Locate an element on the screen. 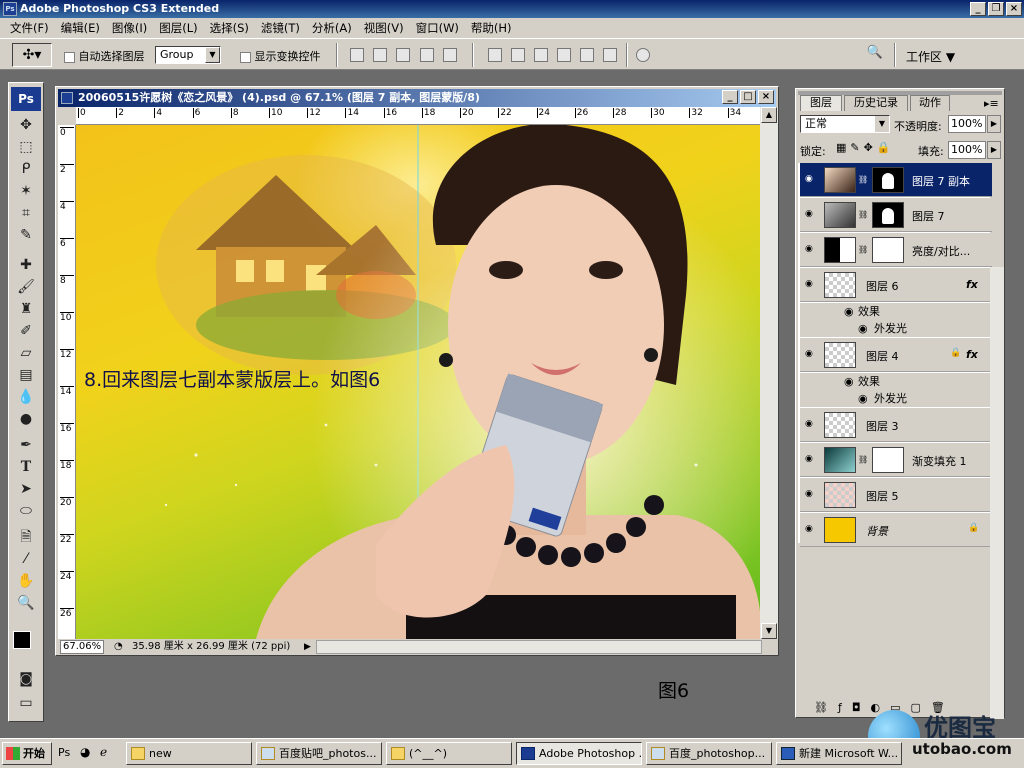  panel-menu-icon: ▸≡ is located at coordinates (991, 103).